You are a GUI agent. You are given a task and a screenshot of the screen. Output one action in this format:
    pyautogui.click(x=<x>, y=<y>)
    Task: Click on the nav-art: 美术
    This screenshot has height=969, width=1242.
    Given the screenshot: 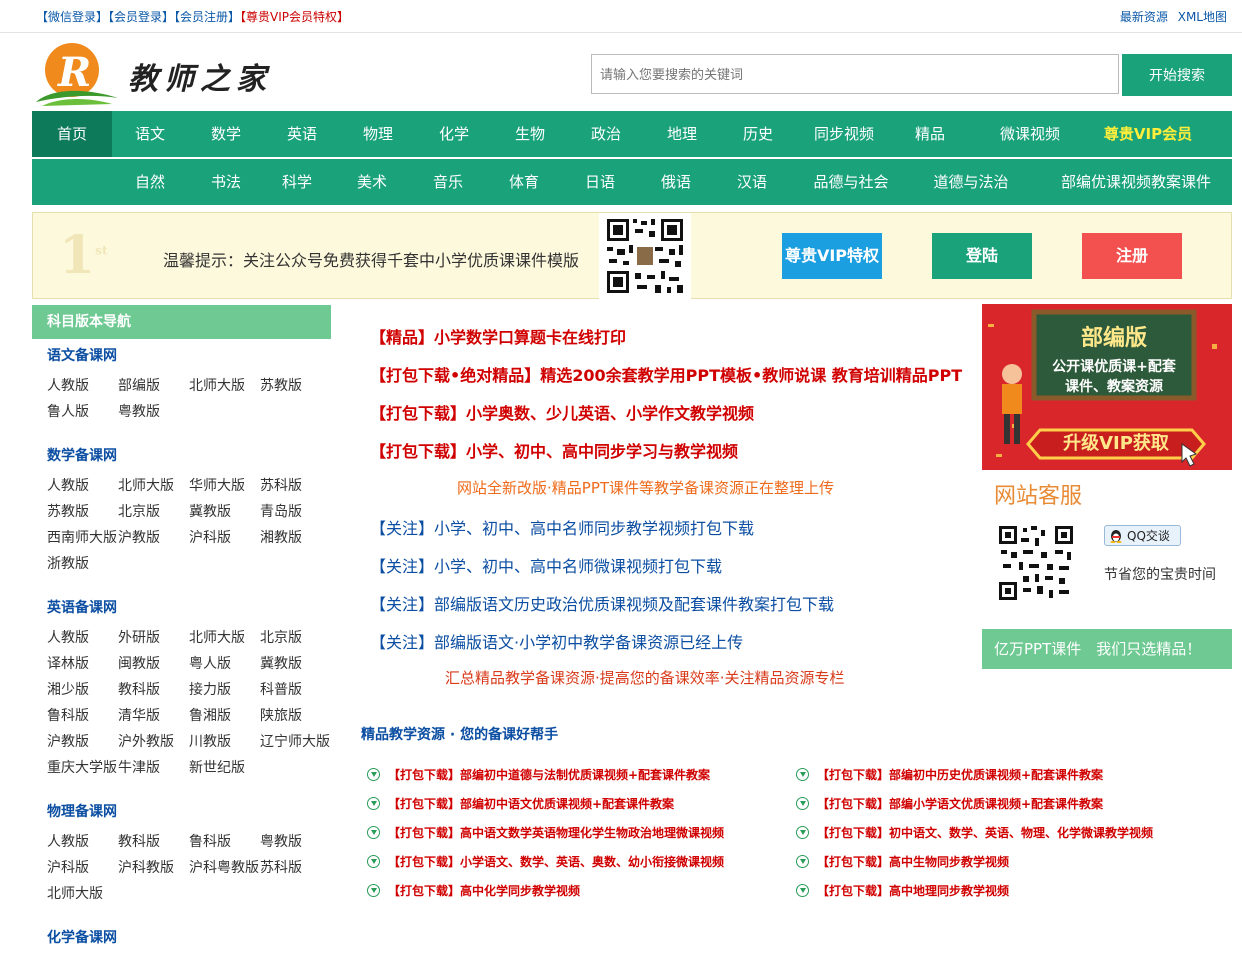 What is the action you would take?
    pyautogui.click(x=372, y=182)
    